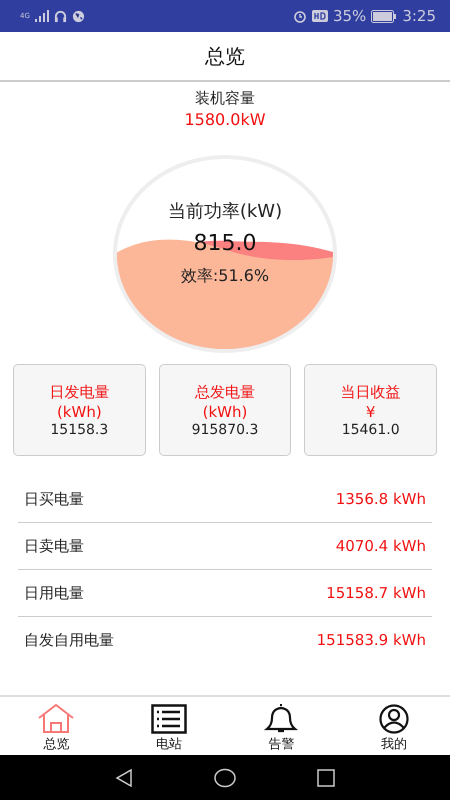 The image size is (450, 800). I want to click on card-label: 当日收益, so click(370, 392).